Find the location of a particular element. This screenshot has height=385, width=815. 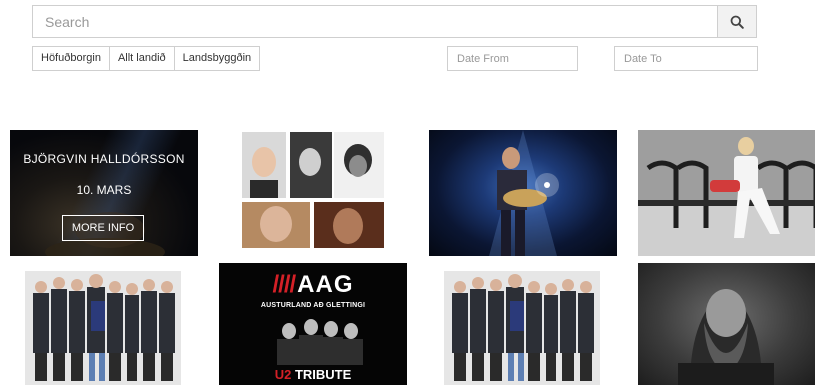

event-tile-featured: BJÖRGVIN HALLDÓRSSON 10. MARS MORE INFO is located at coordinates (104, 193).